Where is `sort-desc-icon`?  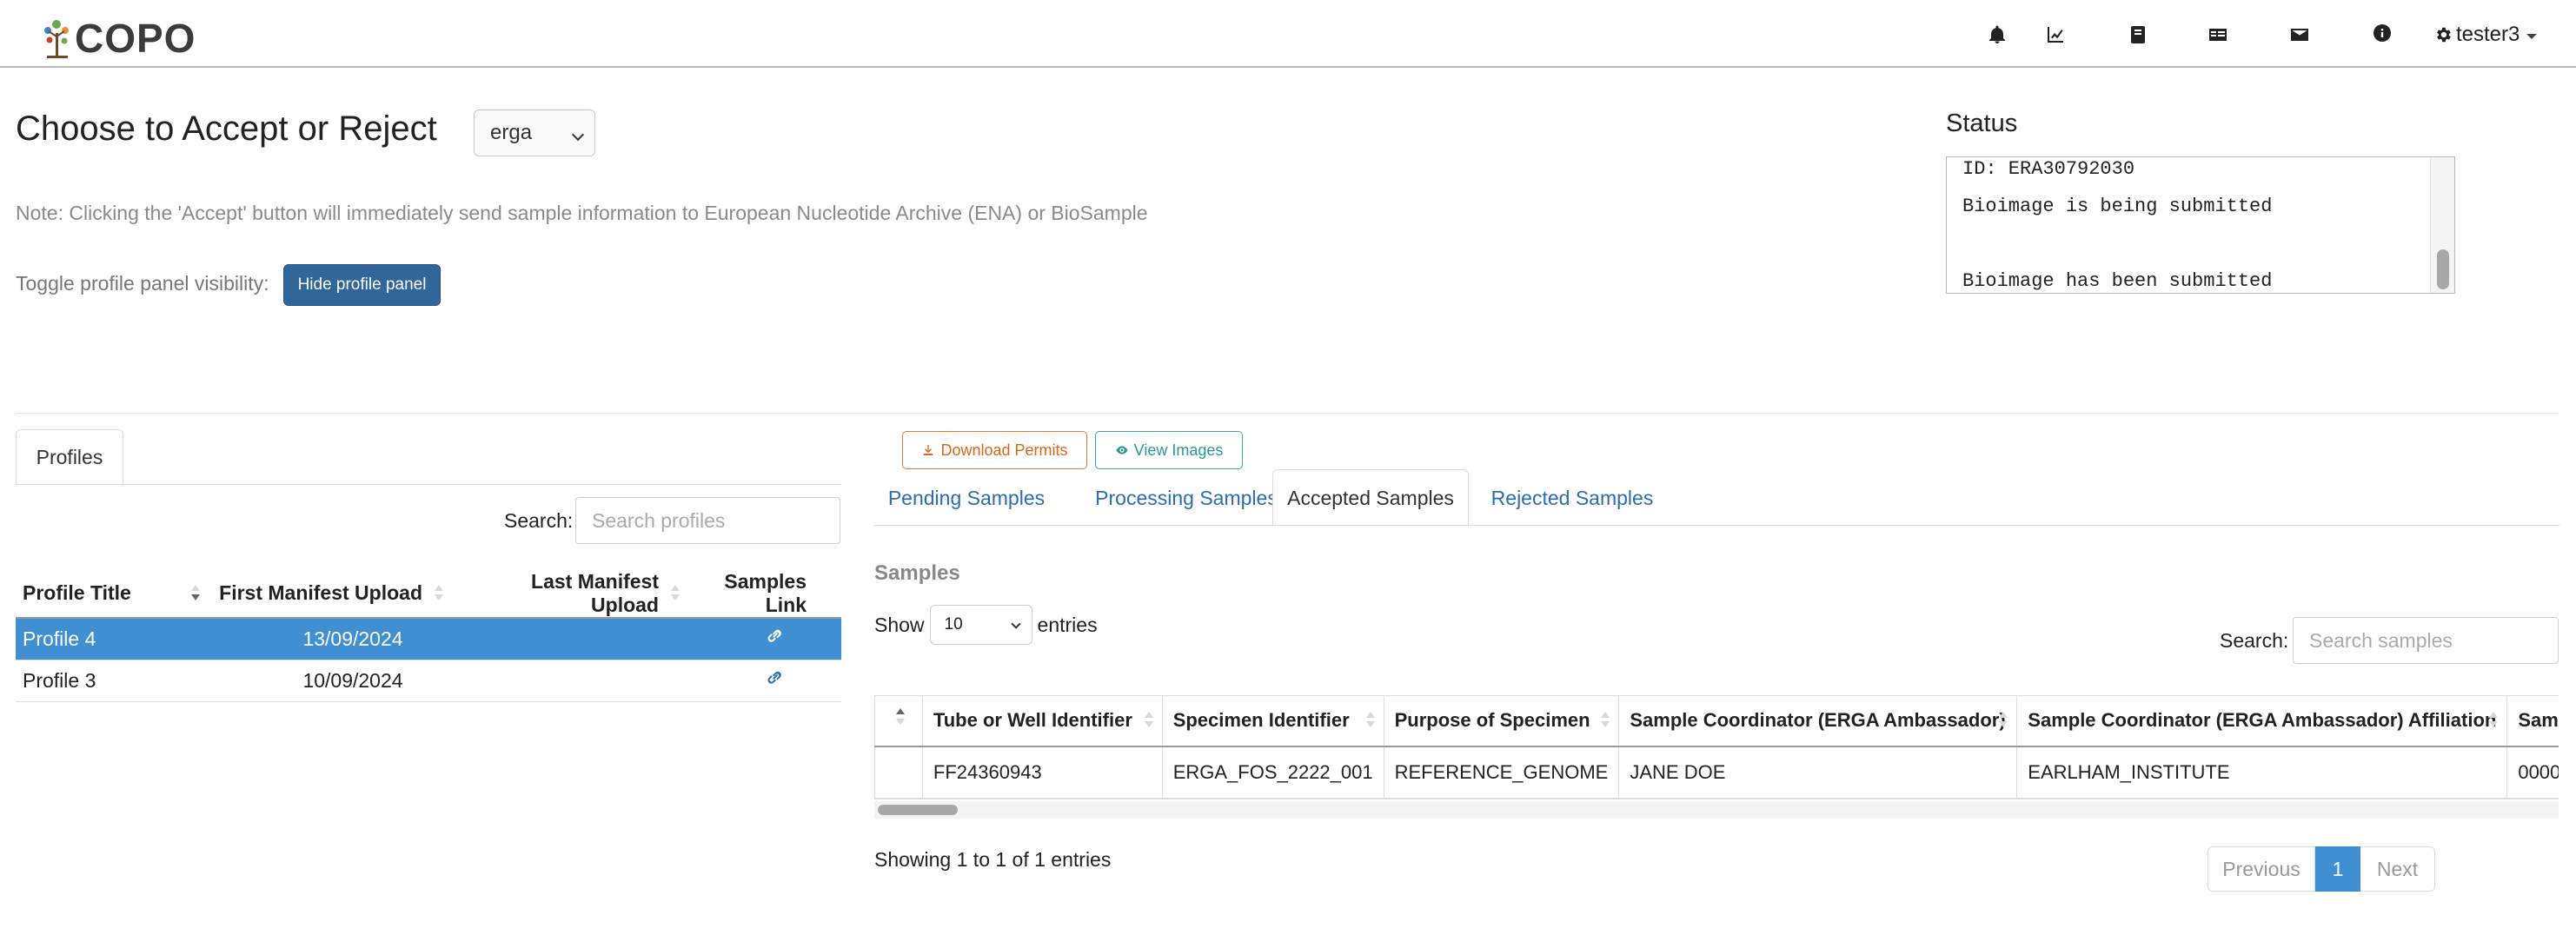 sort-desc-icon is located at coordinates (195, 594).